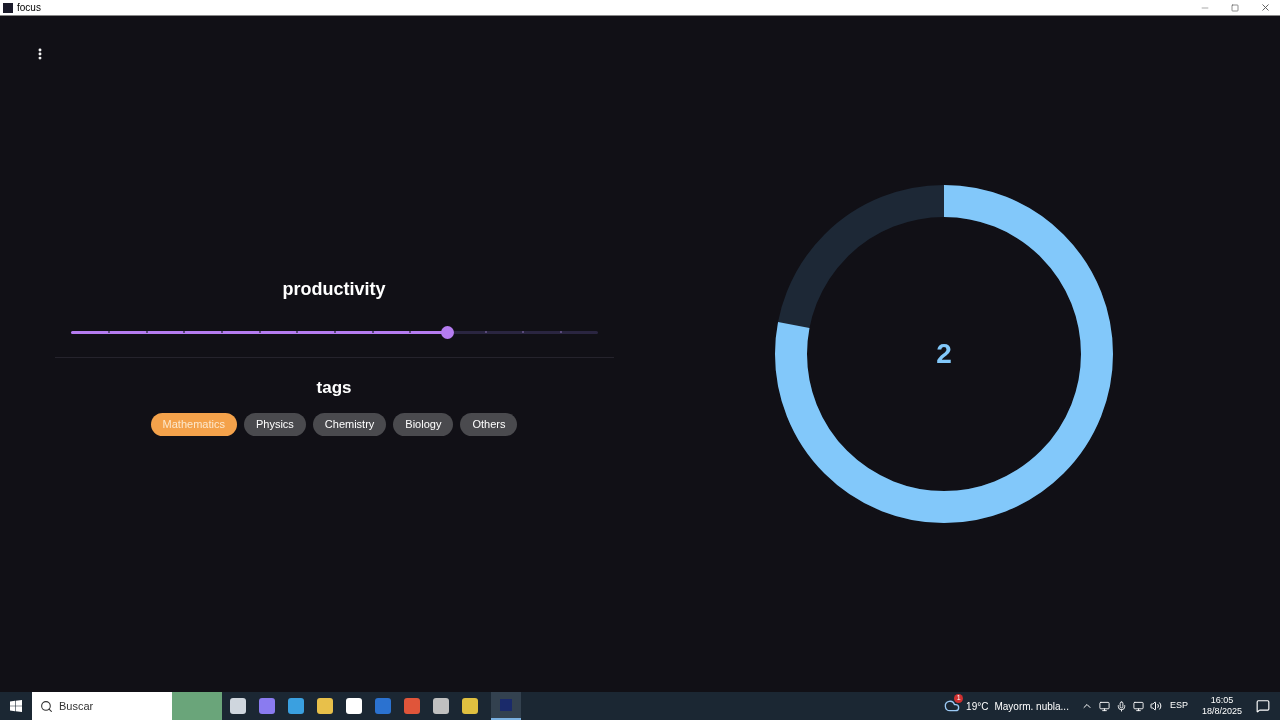  Describe the element at coordinates (1138, 706) in the screenshot. I see `network-icon` at that location.